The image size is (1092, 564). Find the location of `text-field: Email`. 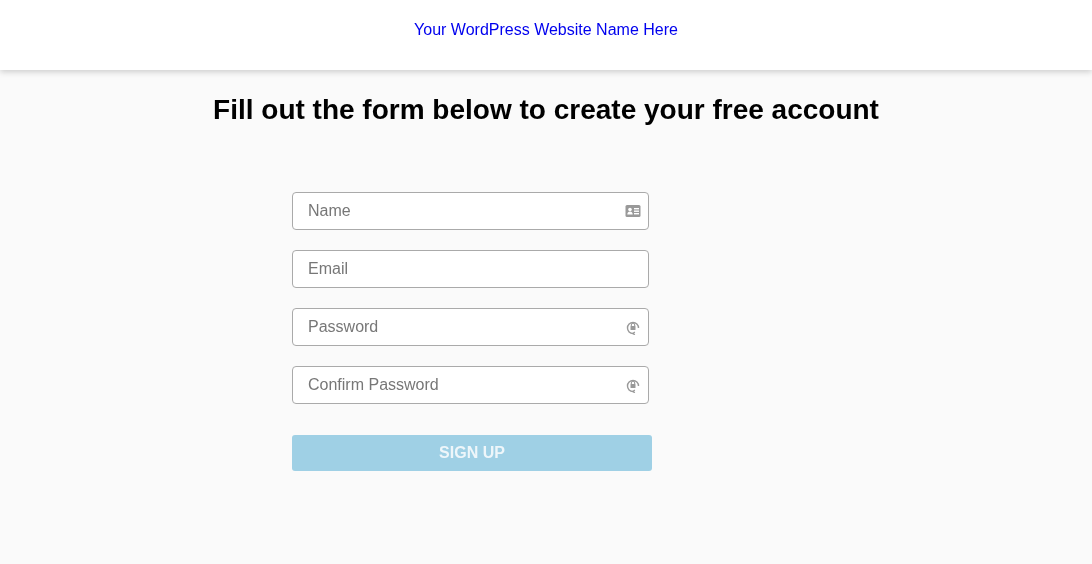

text-field: Email is located at coordinates (470, 269).